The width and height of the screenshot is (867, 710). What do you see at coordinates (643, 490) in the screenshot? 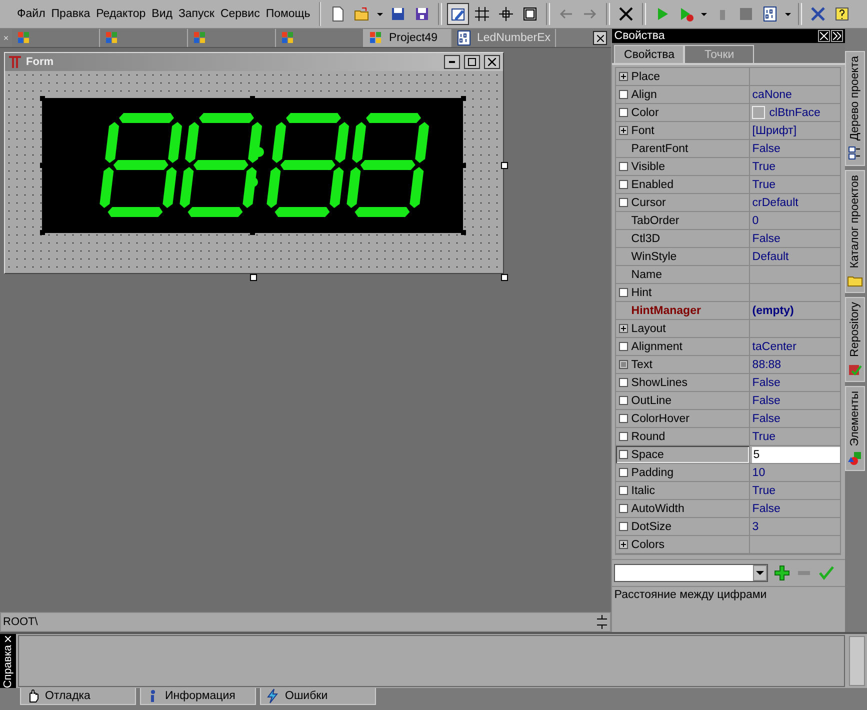
I see `property-name: Italic` at bounding box center [643, 490].